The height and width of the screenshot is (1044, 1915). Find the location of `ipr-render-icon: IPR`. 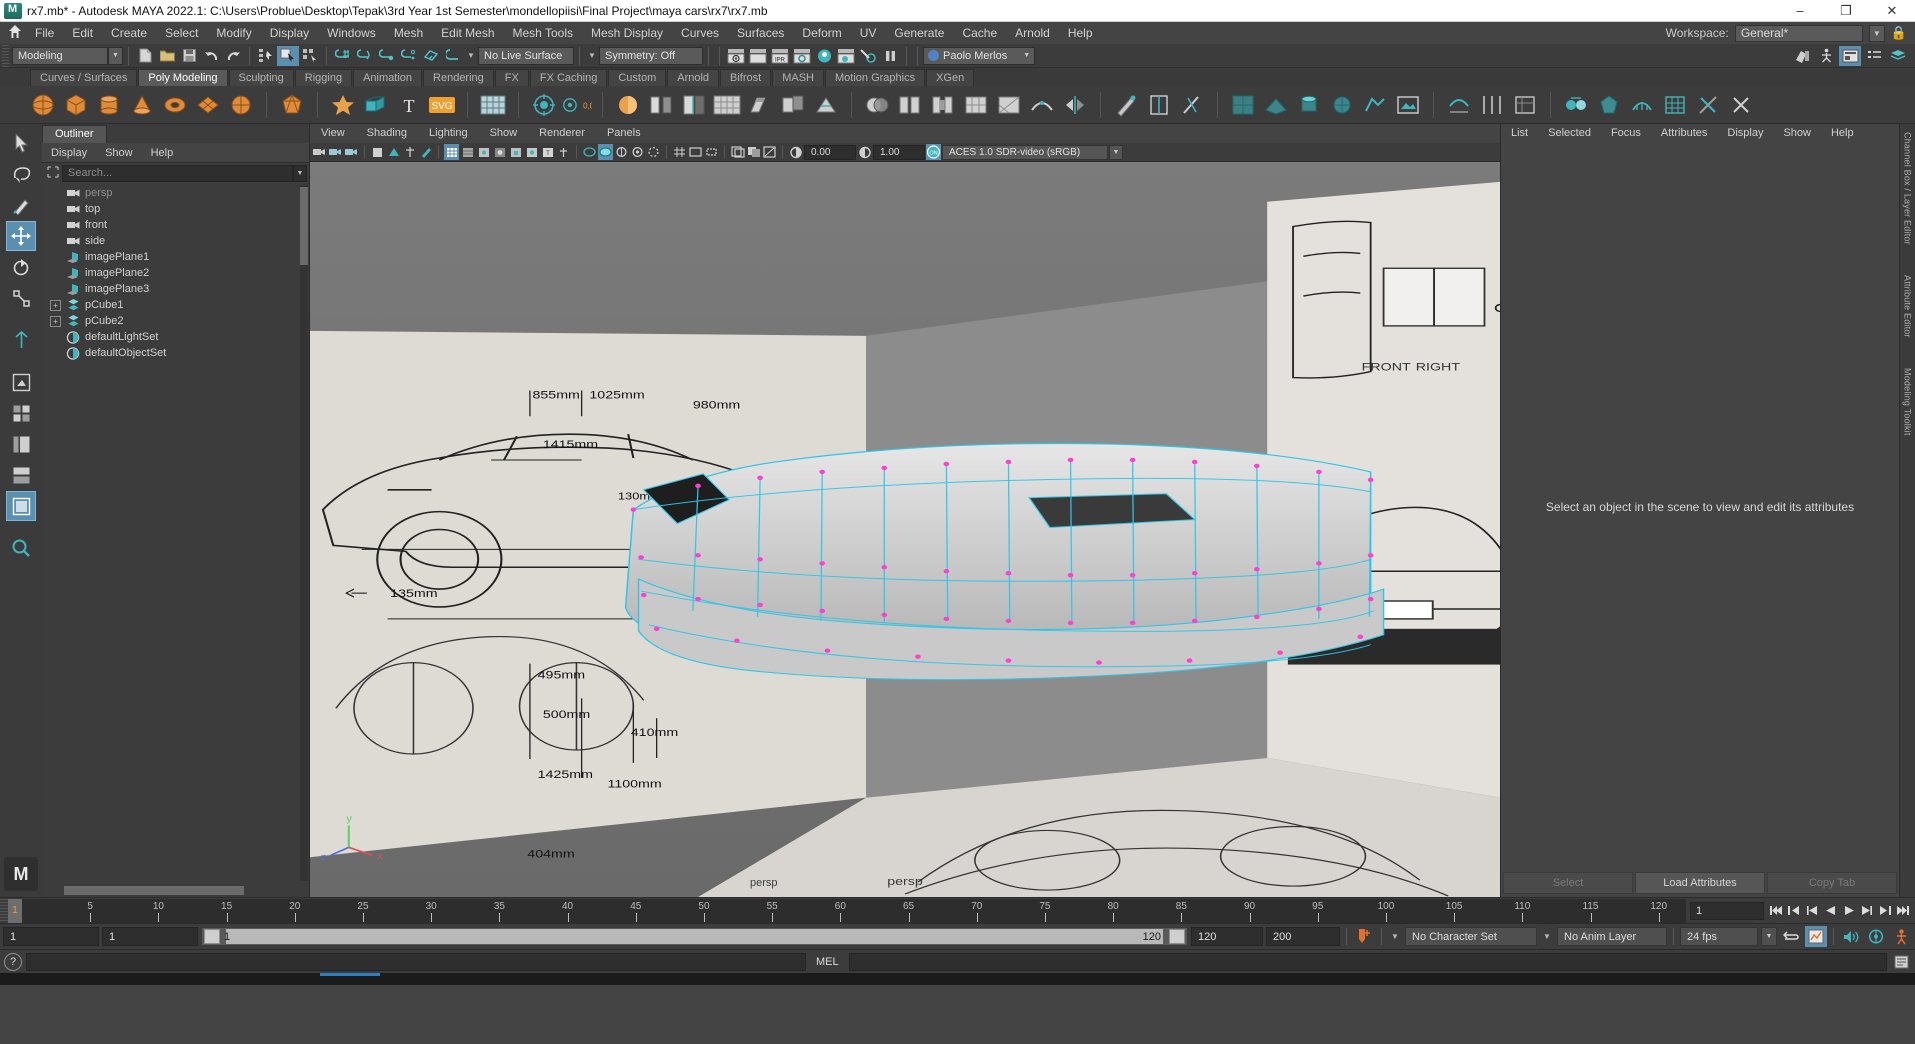

ipr-render-icon: IPR is located at coordinates (780, 56).